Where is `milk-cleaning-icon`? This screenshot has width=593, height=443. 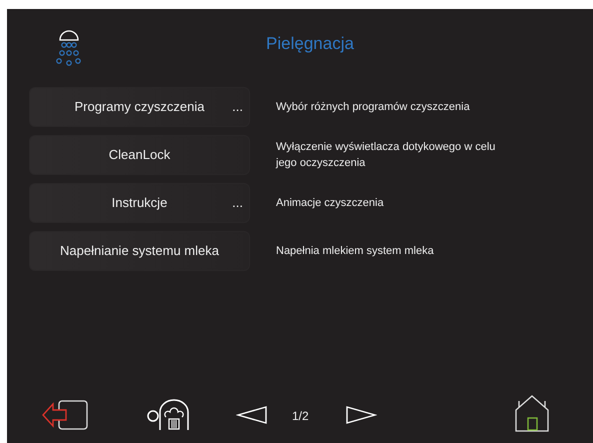
milk-cleaning-icon is located at coordinates (169, 415).